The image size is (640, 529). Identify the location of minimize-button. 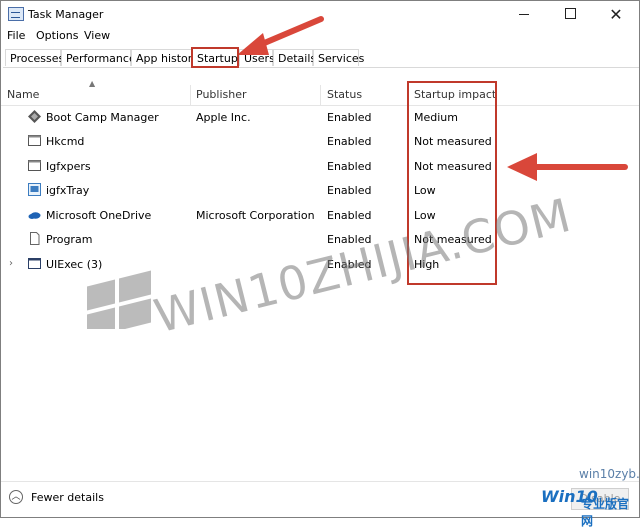
(524, 14).